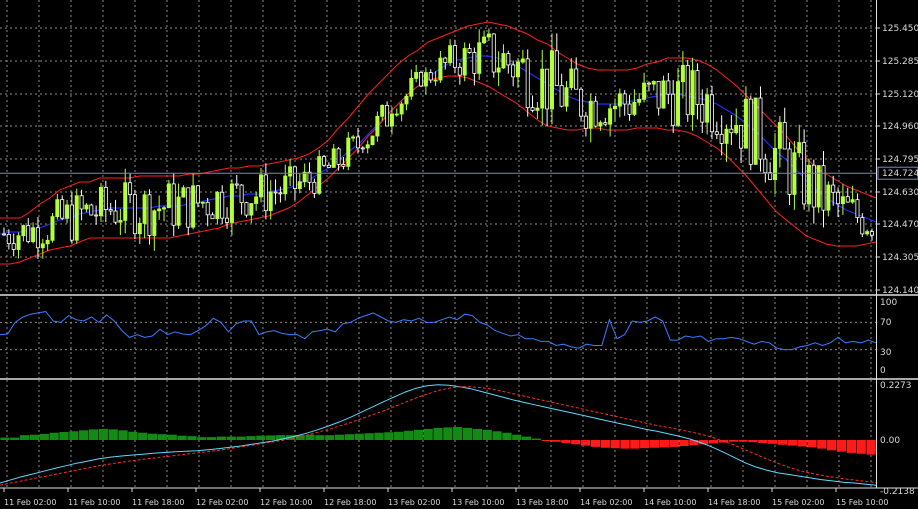  Describe the element at coordinates (350, 502) in the screenshot. I see `time-tick-label: 12 Feb 18:00` at that location.